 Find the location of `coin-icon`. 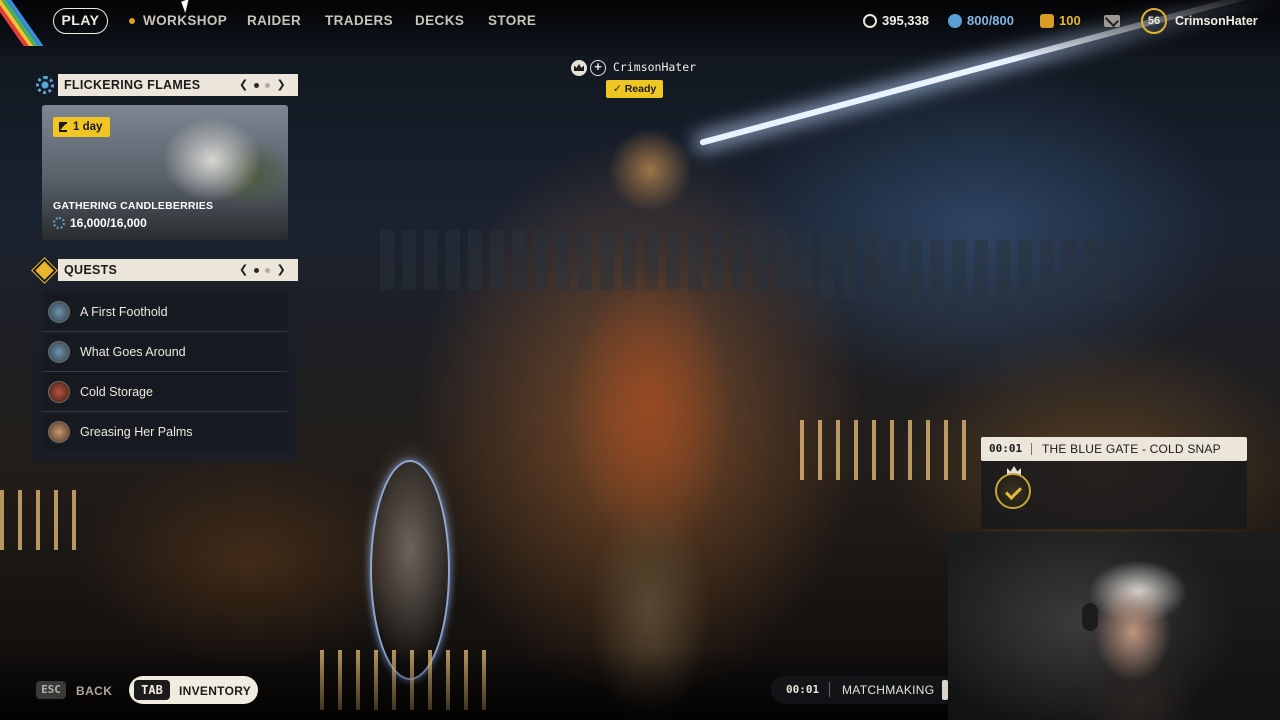

coin-icon is located at coordinates (870, 20).